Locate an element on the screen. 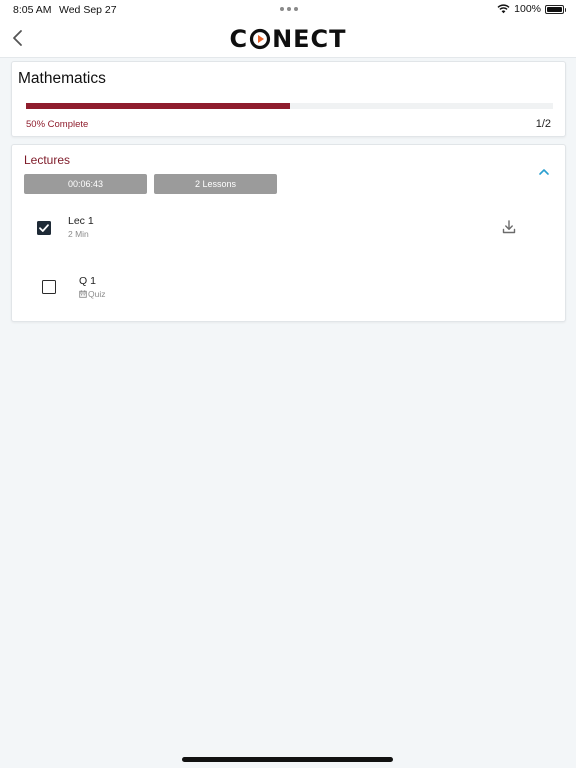 The image size is (576, 768). logo-play-icon is located at coordinates (260, 39).